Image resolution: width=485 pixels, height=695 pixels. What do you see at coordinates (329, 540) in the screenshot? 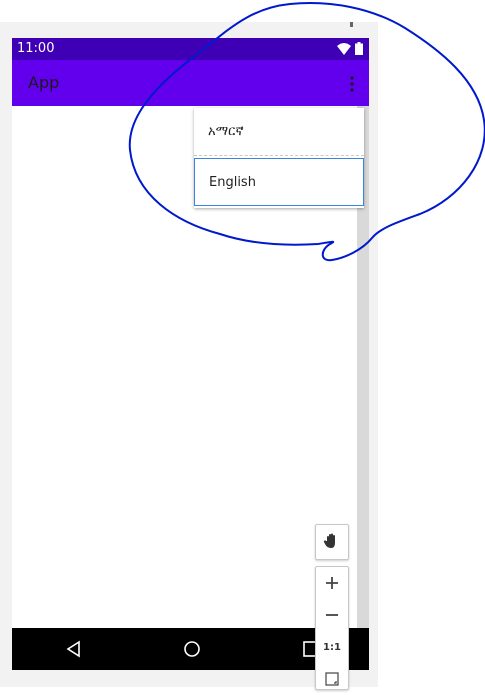
I see `hand-icon` at bounding box center [329, 540].